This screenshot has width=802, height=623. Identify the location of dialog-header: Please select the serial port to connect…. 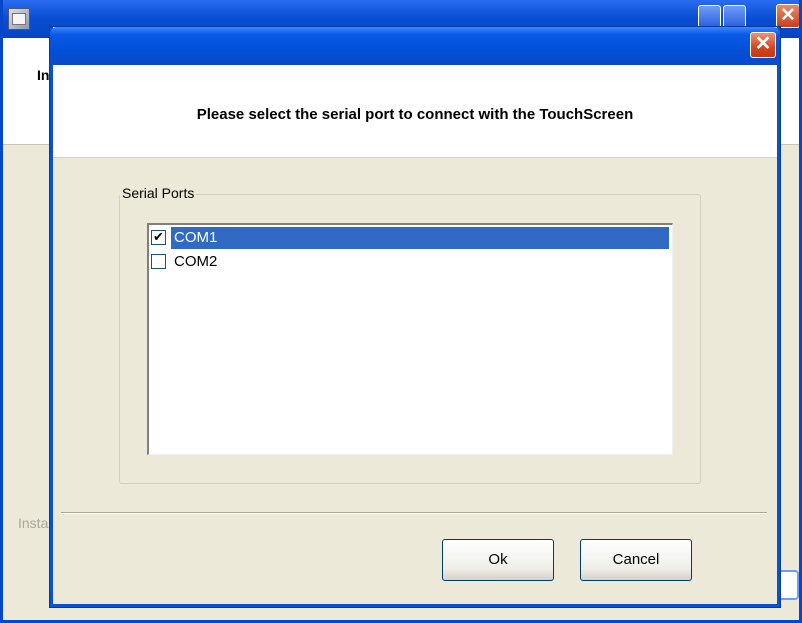
(415, 111).